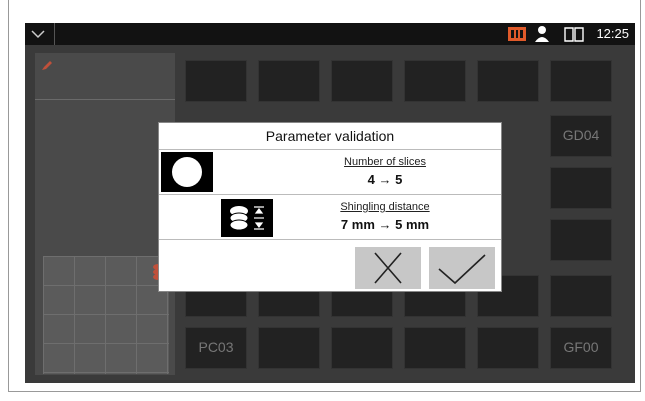  Describe the element at coordinates (581, 136) in the screenshot. I see `program-tile-gd04: GD04` at that location.